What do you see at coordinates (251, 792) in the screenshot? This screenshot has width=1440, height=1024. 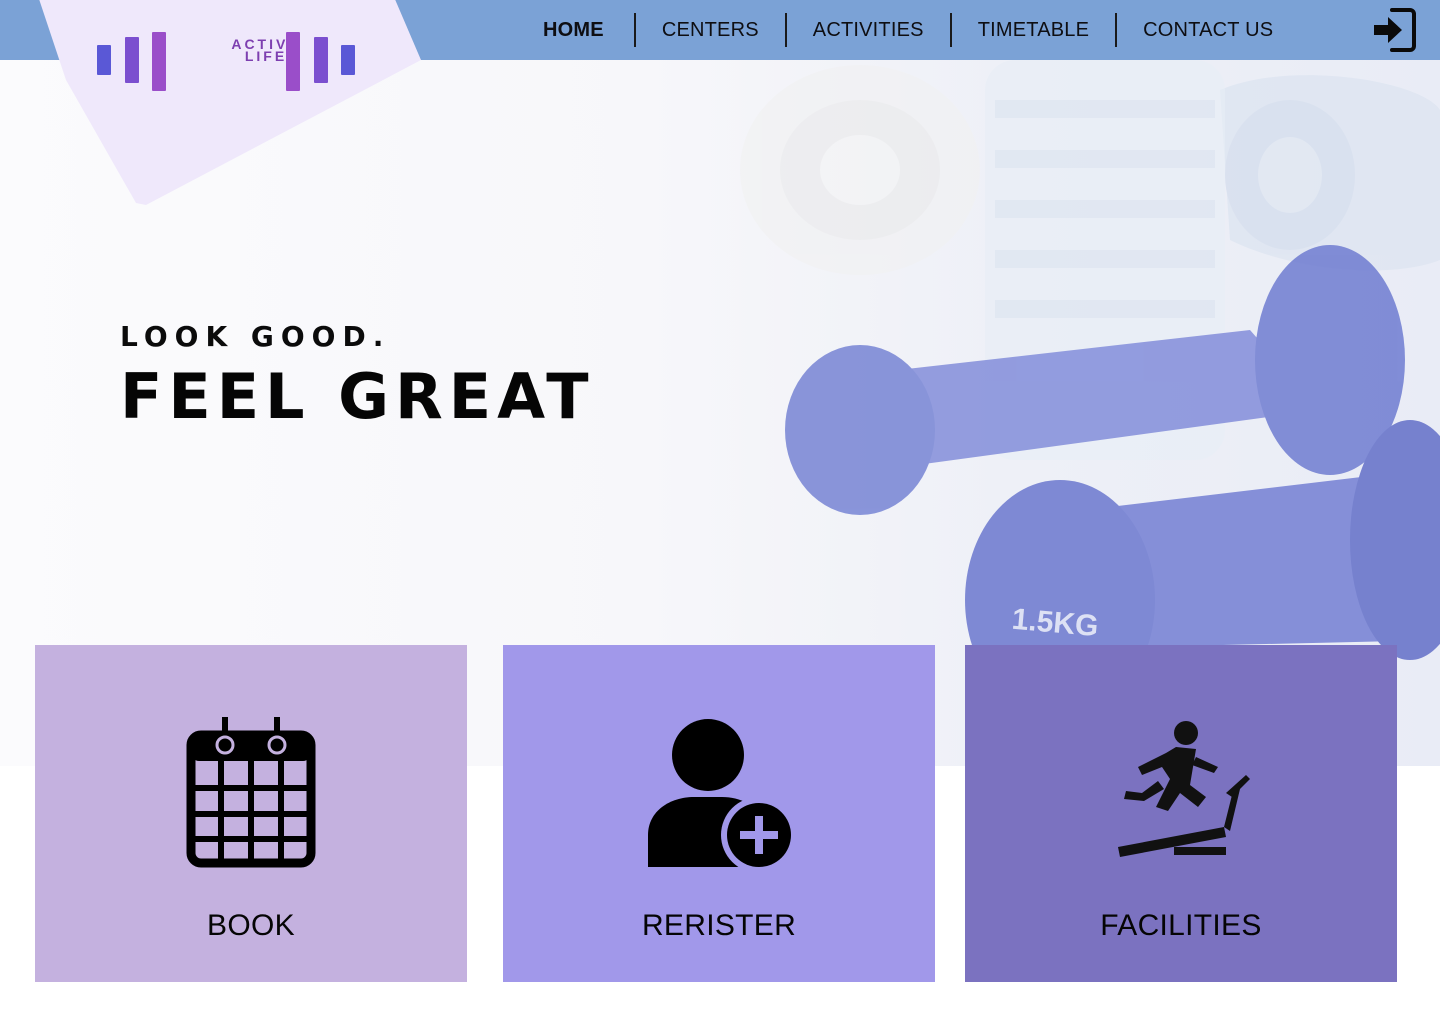 I see `calendar-icon` at bounding box center [251, 792].